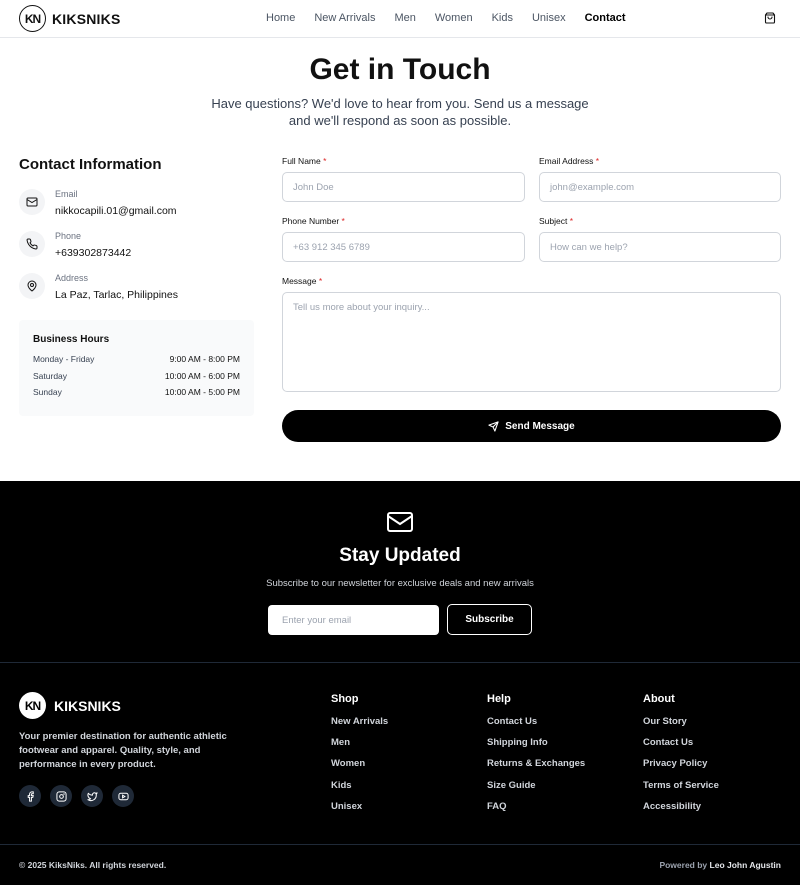 The width and height of the screenshot is (800, 885). What do you see at coordinates (681, 790) in the screenshot?
I see `footer-link: Terms of Service` at bounding box center [681, 790].